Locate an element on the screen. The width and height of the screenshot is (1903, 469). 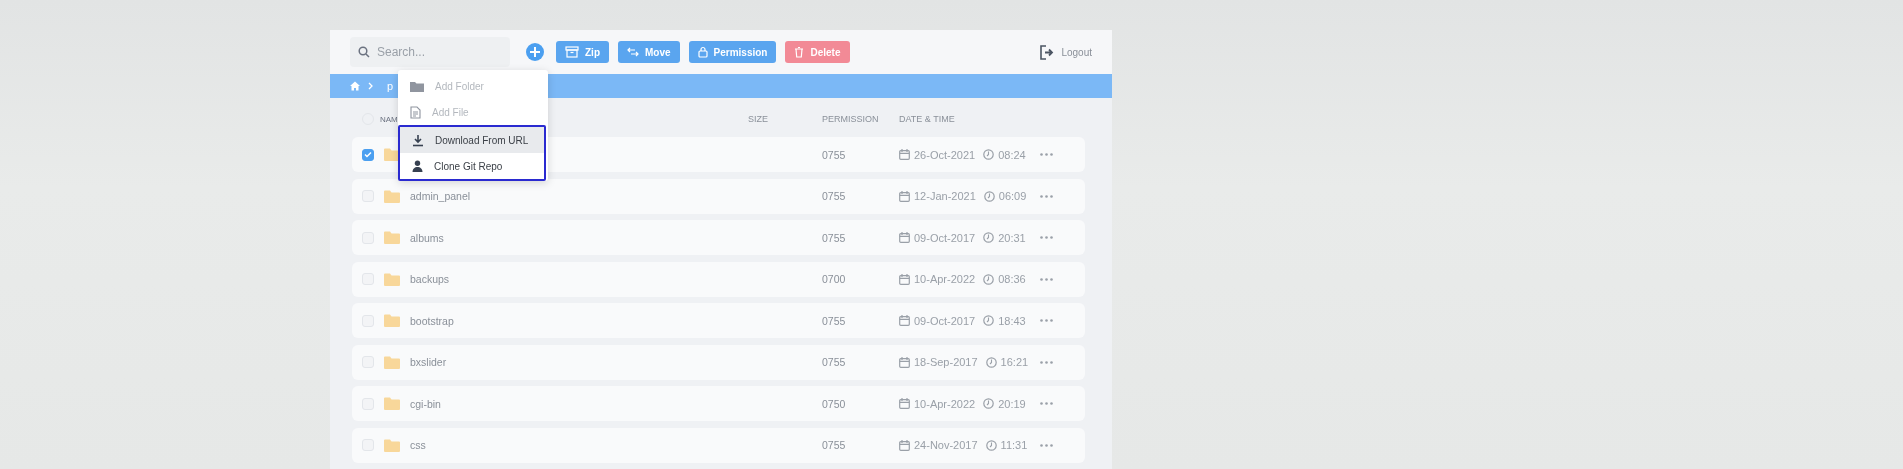
logout-icon is located at coordinates (1048, 52).